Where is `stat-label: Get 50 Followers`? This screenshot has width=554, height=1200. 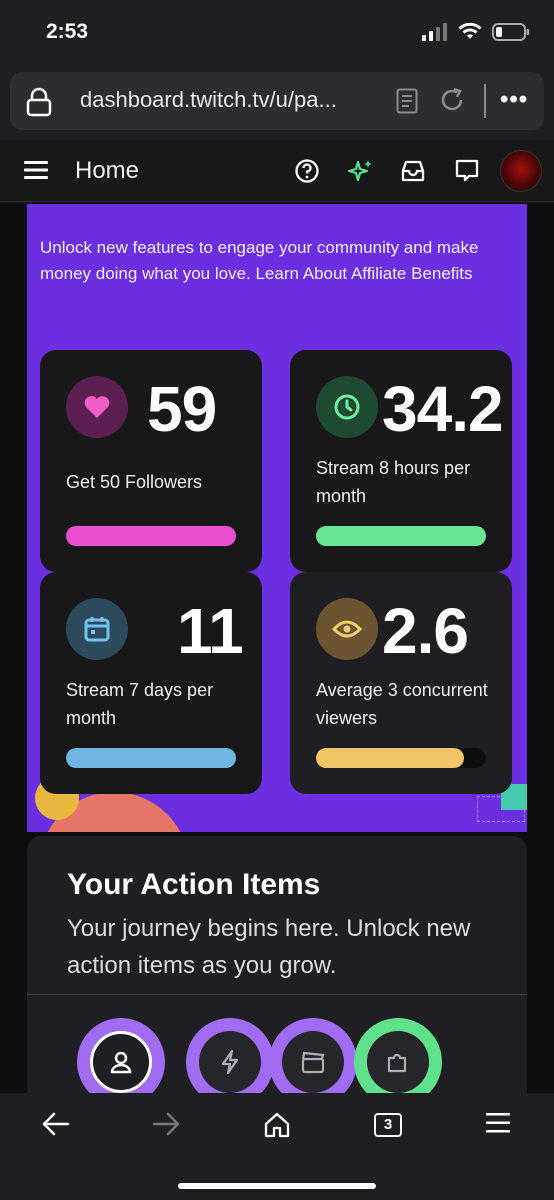 stat-label: Get 50 Followers is located at coordinates (134, 482).